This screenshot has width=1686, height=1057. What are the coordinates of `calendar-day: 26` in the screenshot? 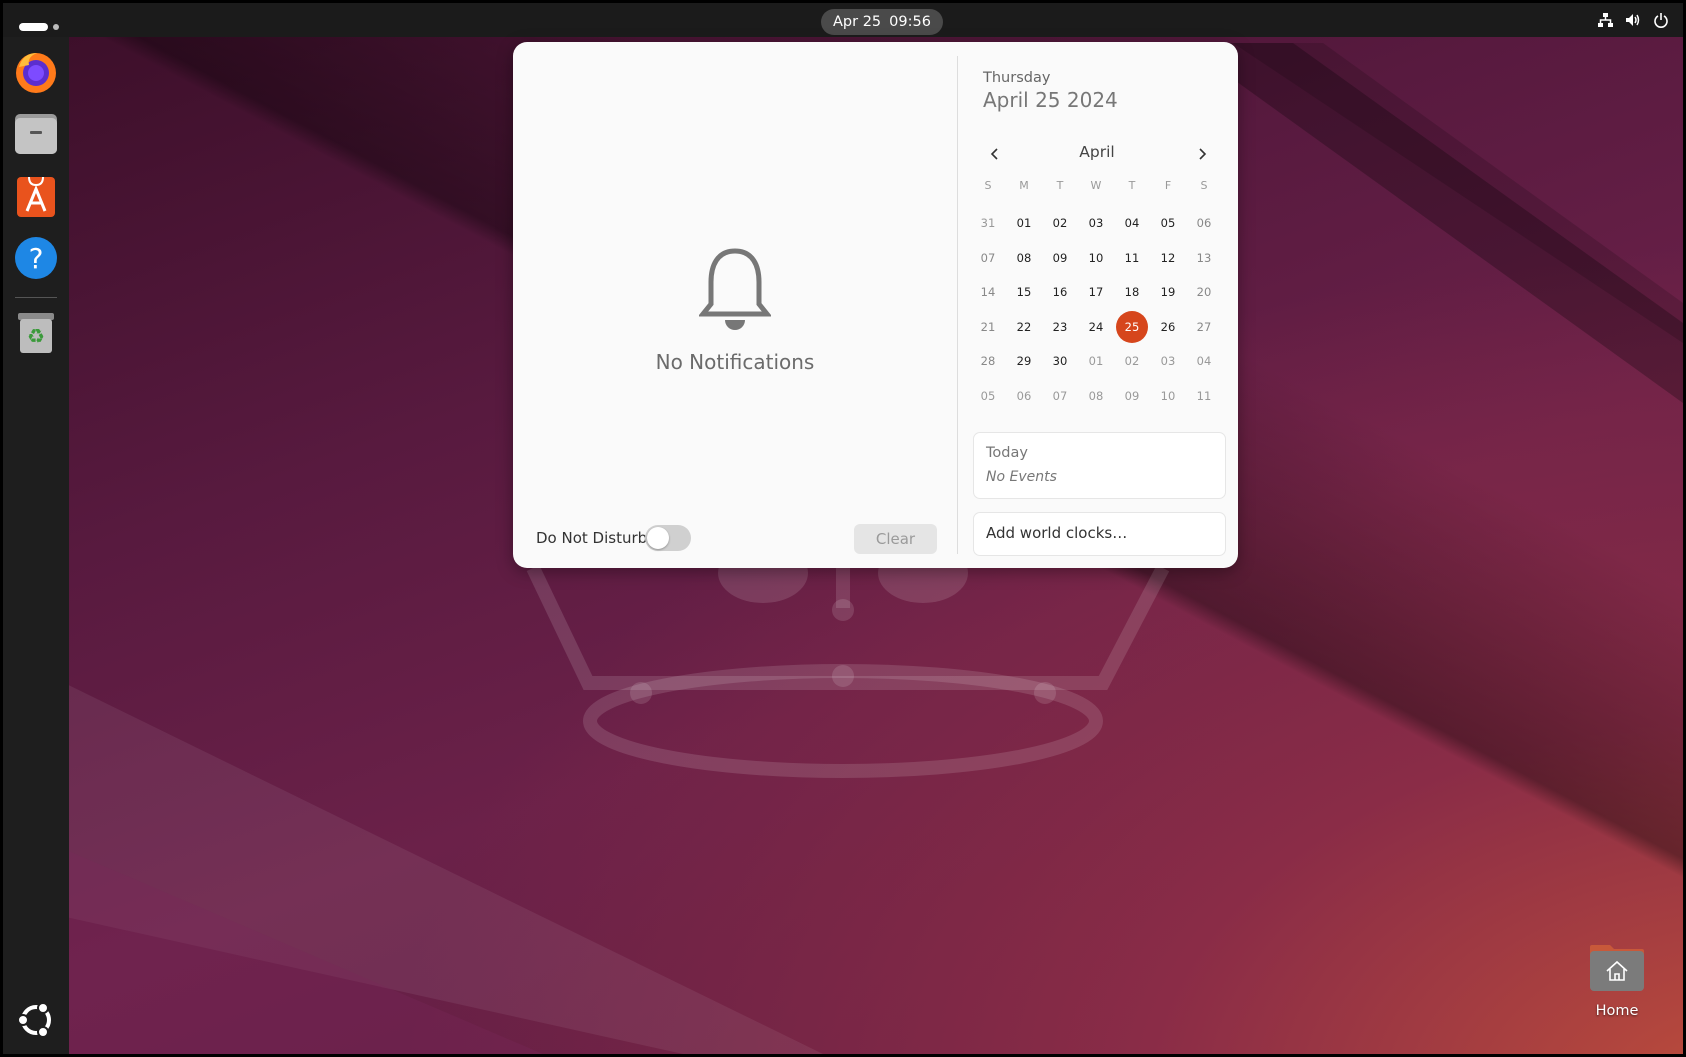 It's located at (1168, 327).